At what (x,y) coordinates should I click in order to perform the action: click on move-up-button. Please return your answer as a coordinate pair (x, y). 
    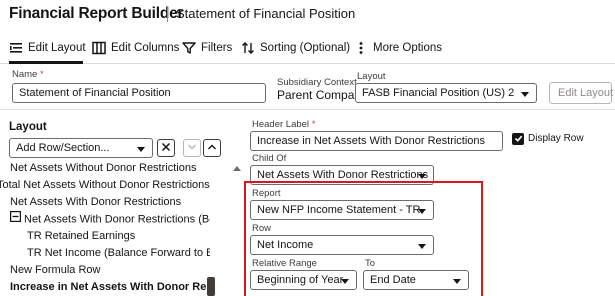
    Looking at the image, I should click on (212, 148).